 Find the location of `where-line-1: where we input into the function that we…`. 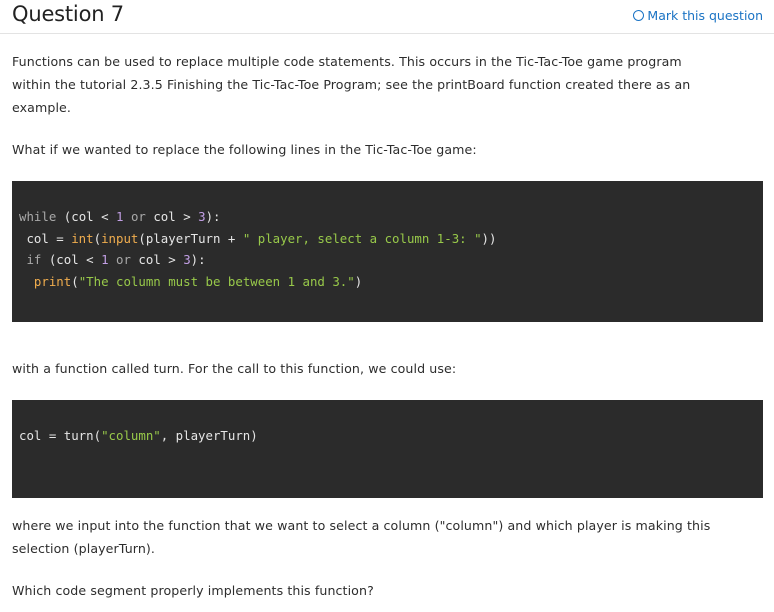

where-line-1: where we input into the function that we… is located at coordinates (361, 525).